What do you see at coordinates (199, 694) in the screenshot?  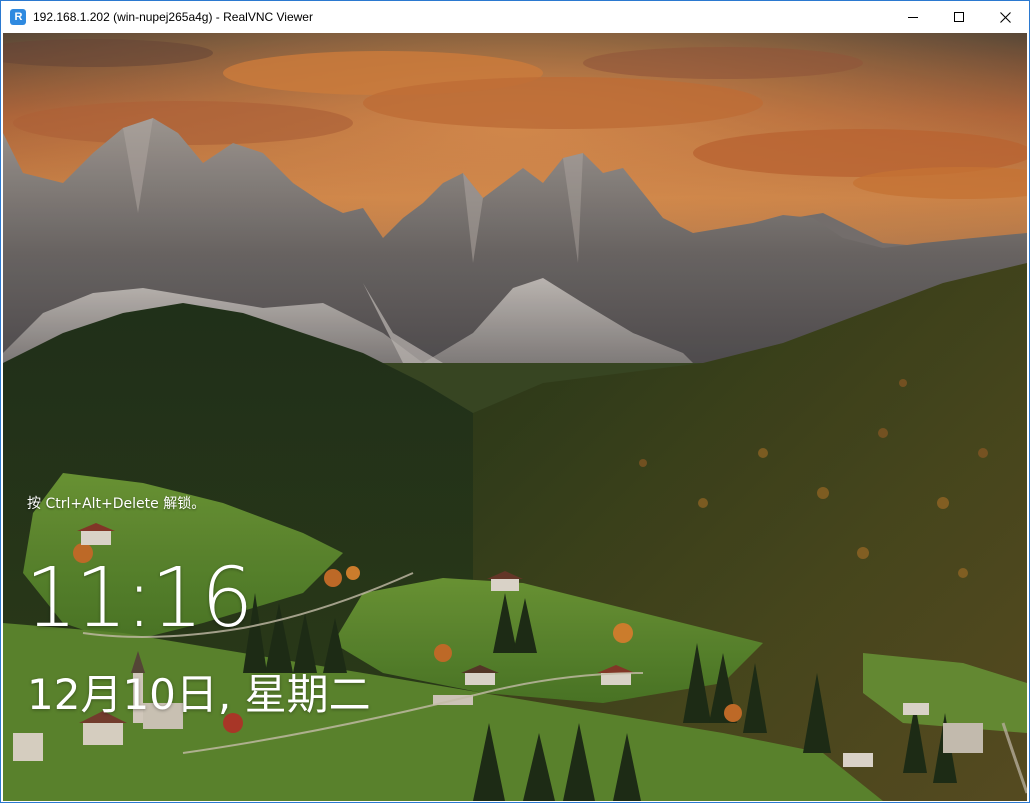 I see `lock-screen-date: 12月10日, 星期二` at bounding box center [199, 694].